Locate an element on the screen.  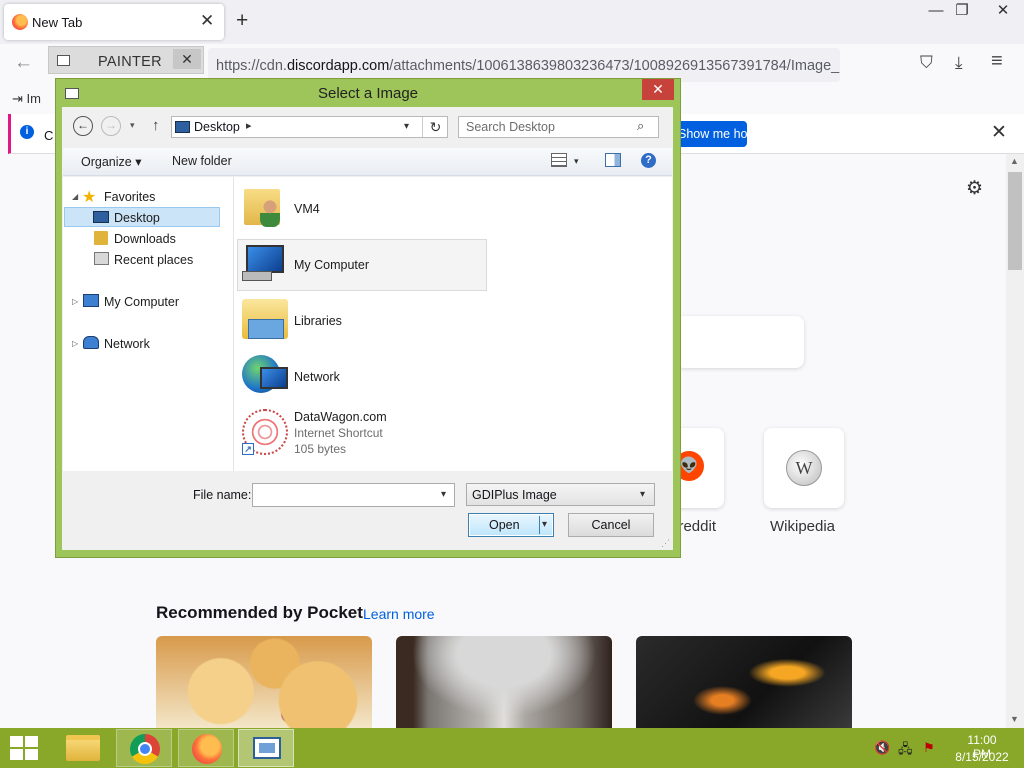
back-button: ← is located at coordinates (23, 63).